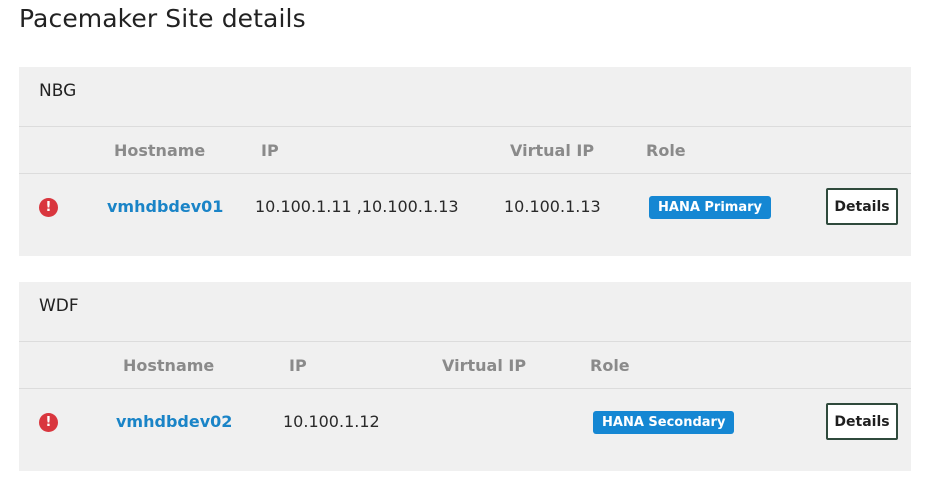  Describe the element at coordinates (664, 422) in the screenshot. I see `role-badge: HANA Secondary` at that location.